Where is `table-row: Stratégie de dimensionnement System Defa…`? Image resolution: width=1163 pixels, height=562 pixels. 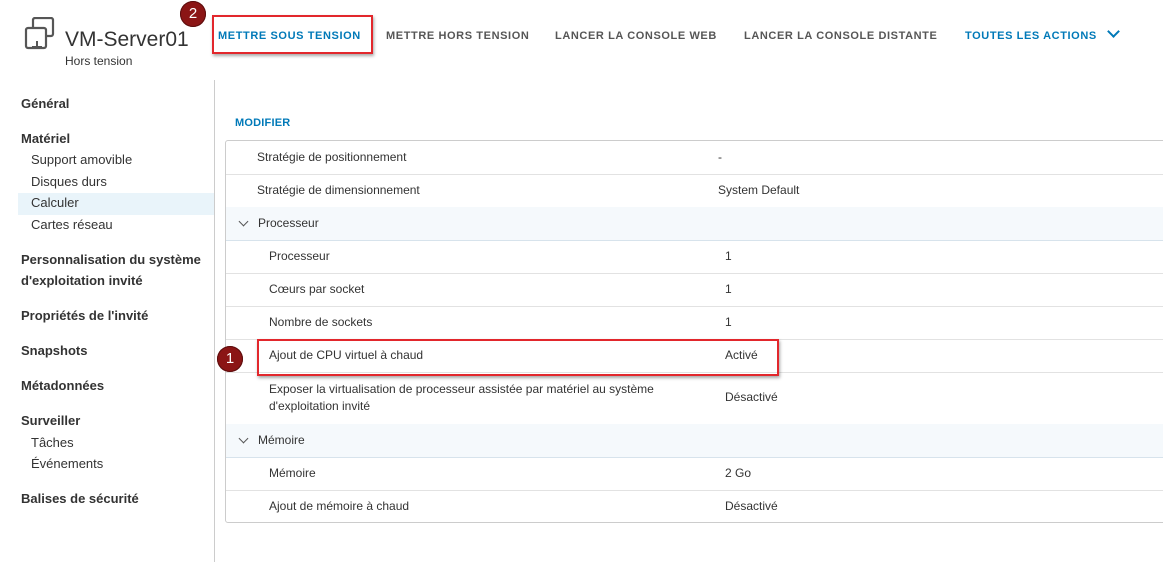
table-row: Stratégie de dimensionnement System Defa… is located at coordinates (694, 191).